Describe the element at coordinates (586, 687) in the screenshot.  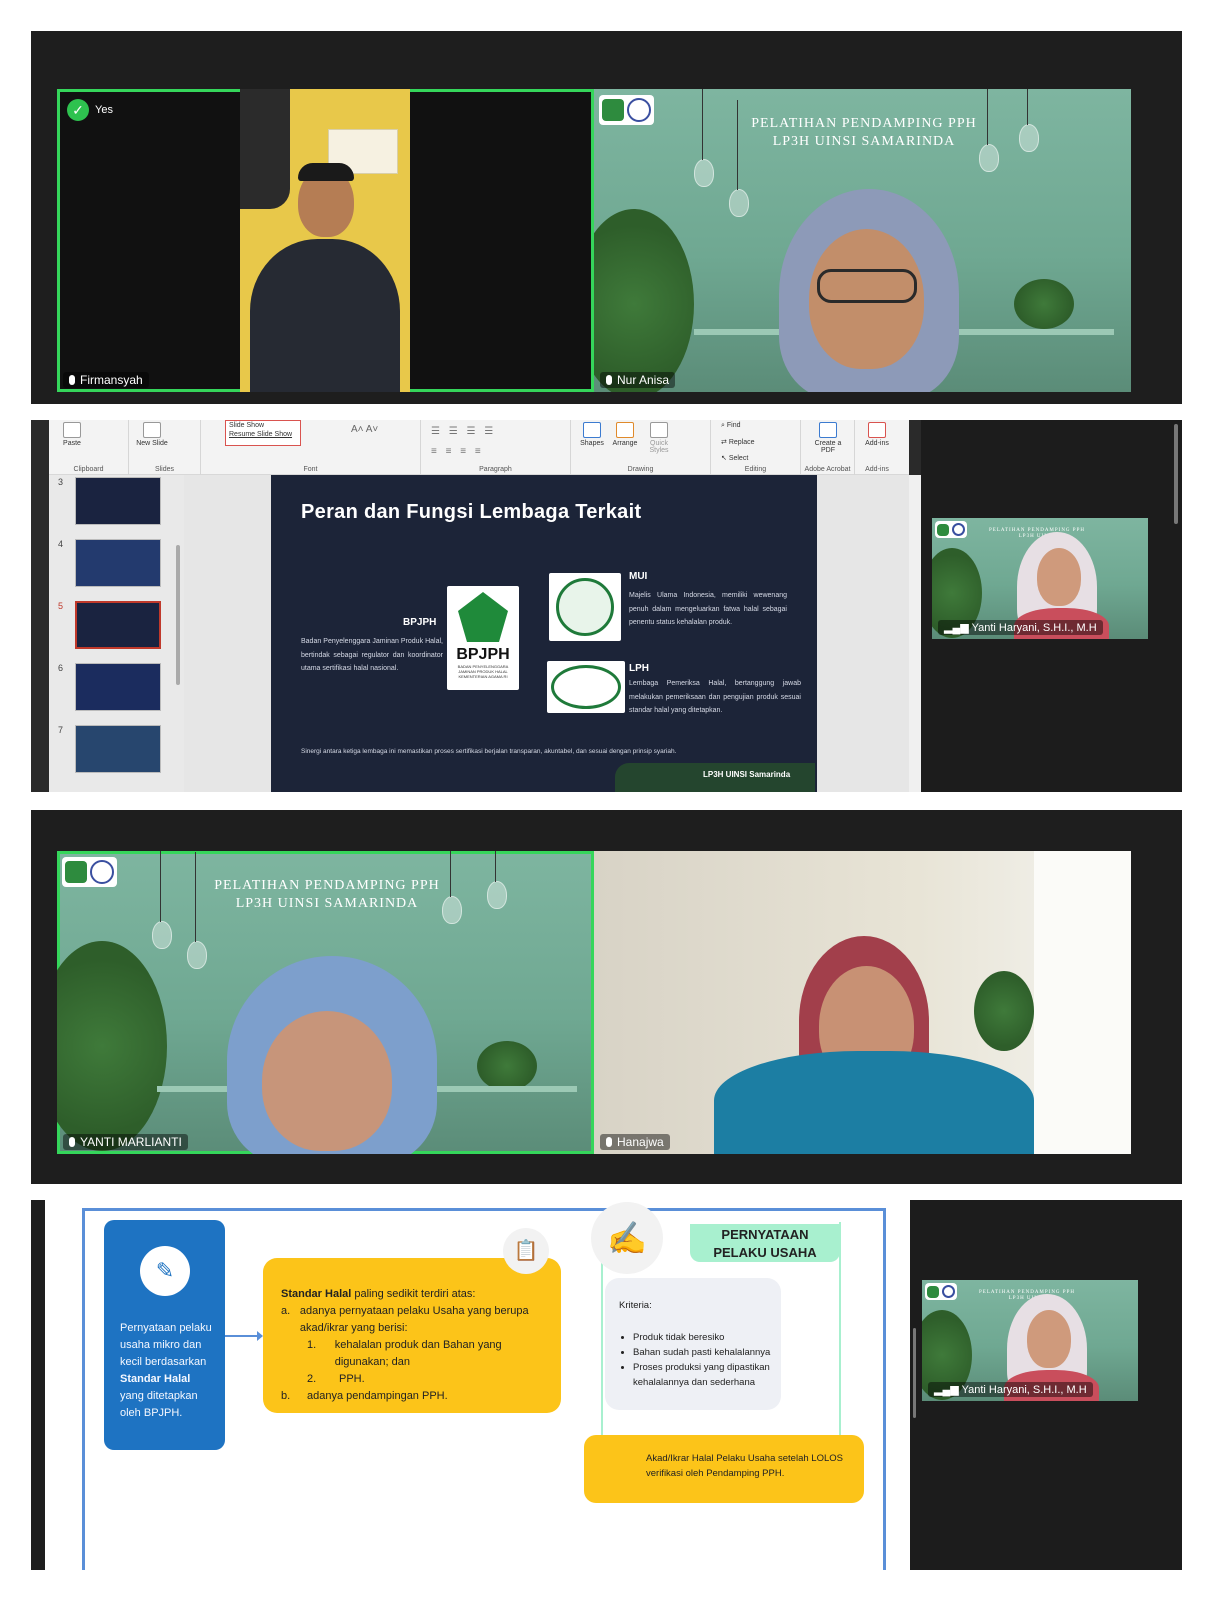
I see `lph-logo` at that location.